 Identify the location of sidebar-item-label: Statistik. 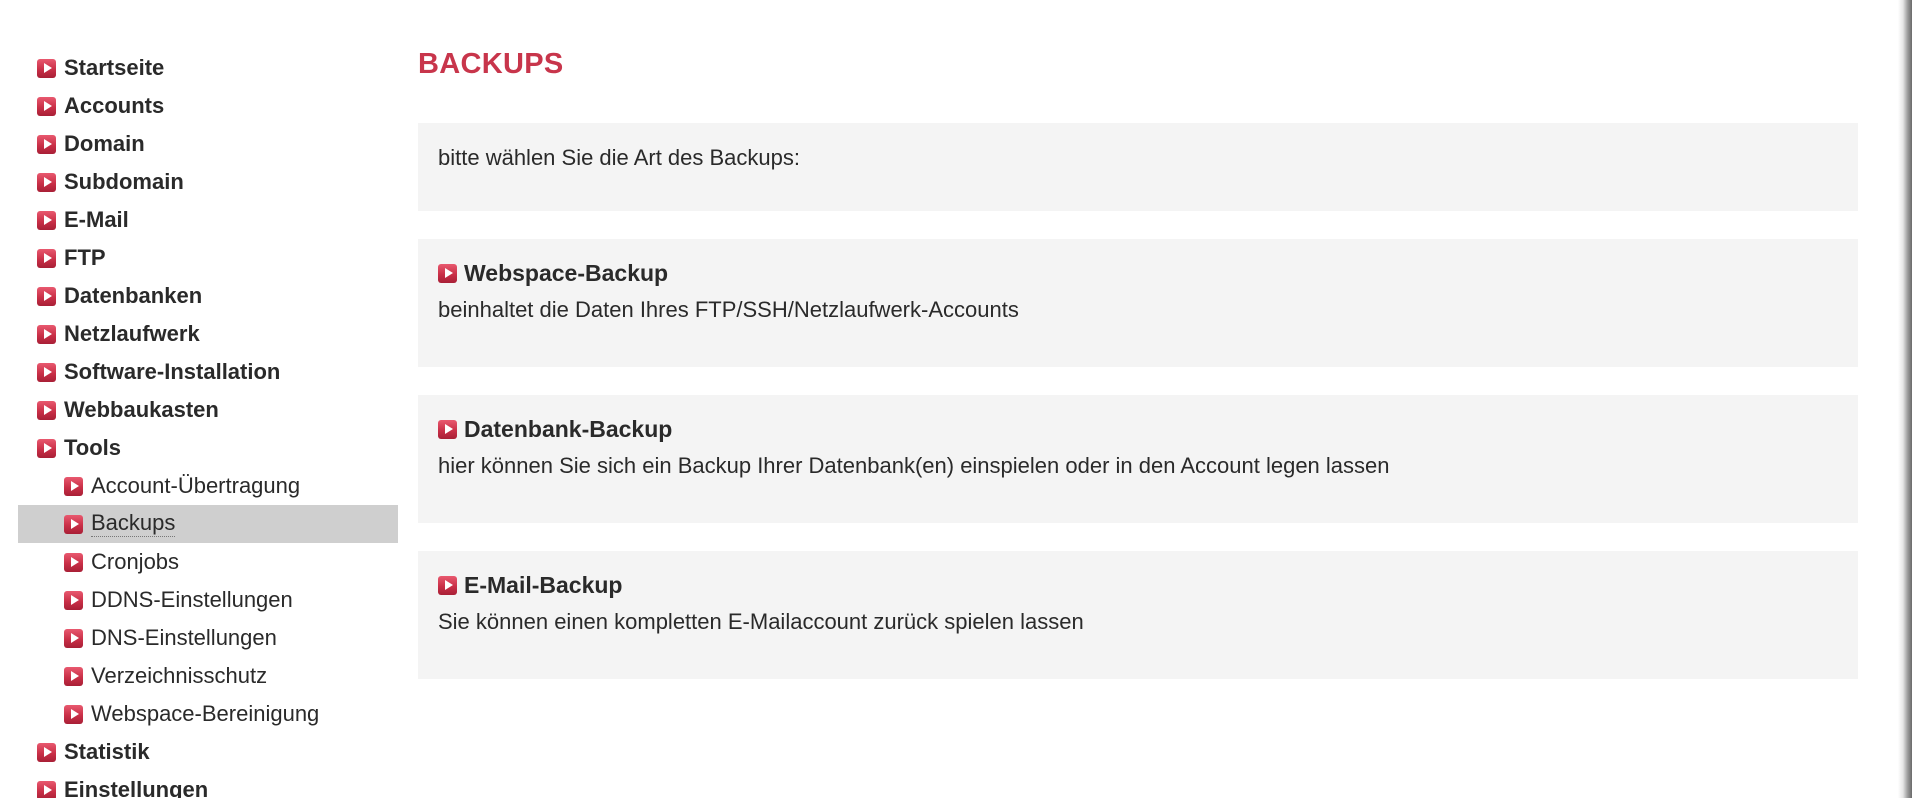
(107, 751).